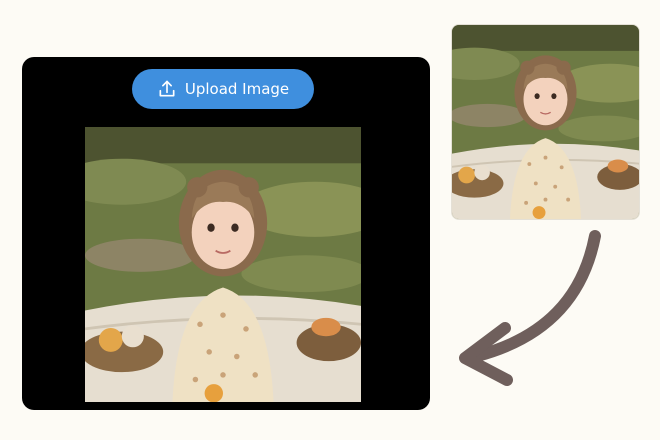 This screenshot has height=440, width=660. I want to click on photo-girl-picnic-thumbnail, so click(545, 122).